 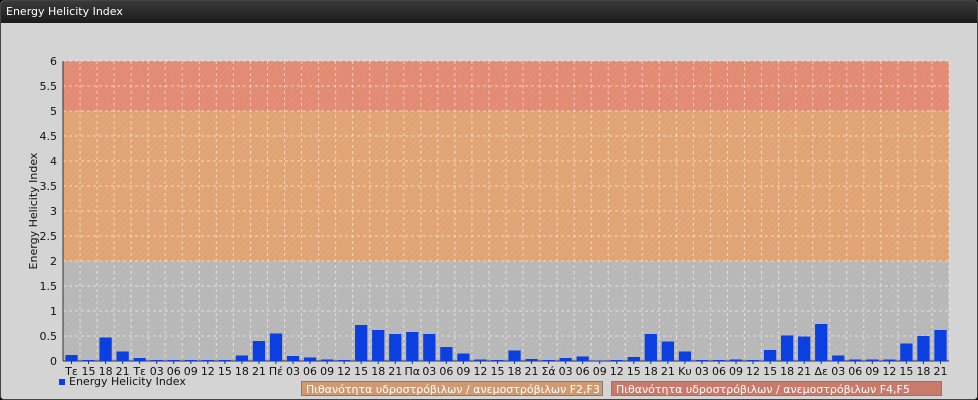 I want to click on y-tick-label: 0, so click(x=53, y=361).